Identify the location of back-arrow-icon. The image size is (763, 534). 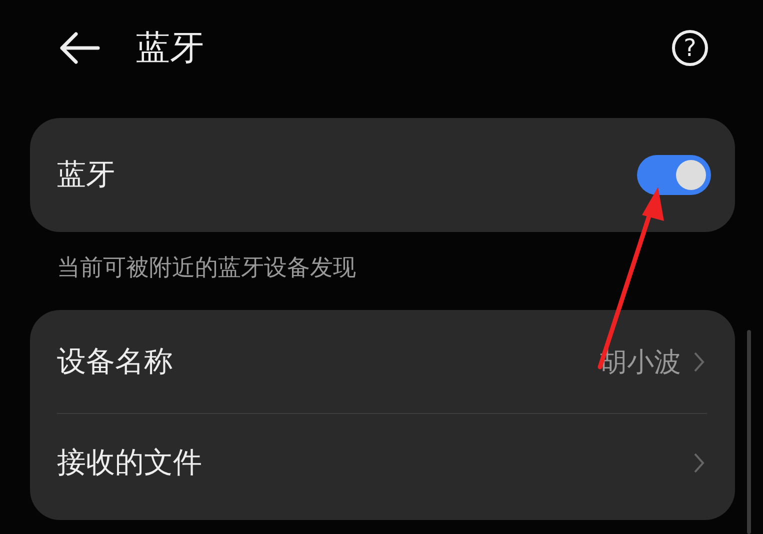
(79, 48).